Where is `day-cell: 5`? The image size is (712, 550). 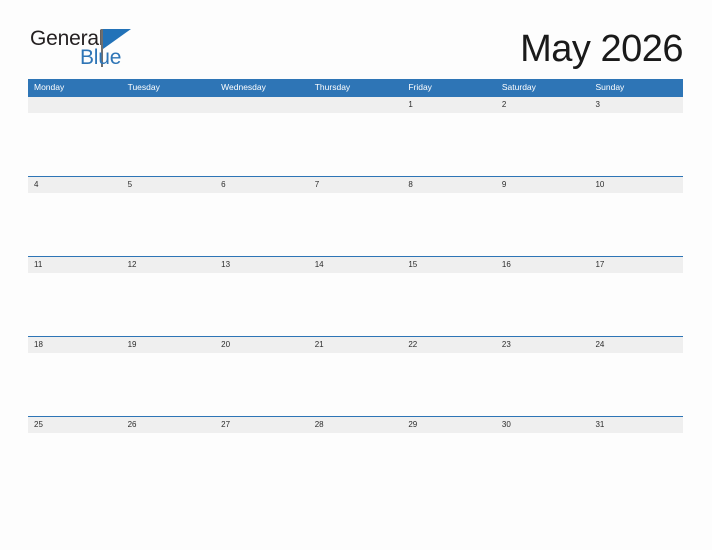
day-cell: 5 is located at coordinates (169, 185).